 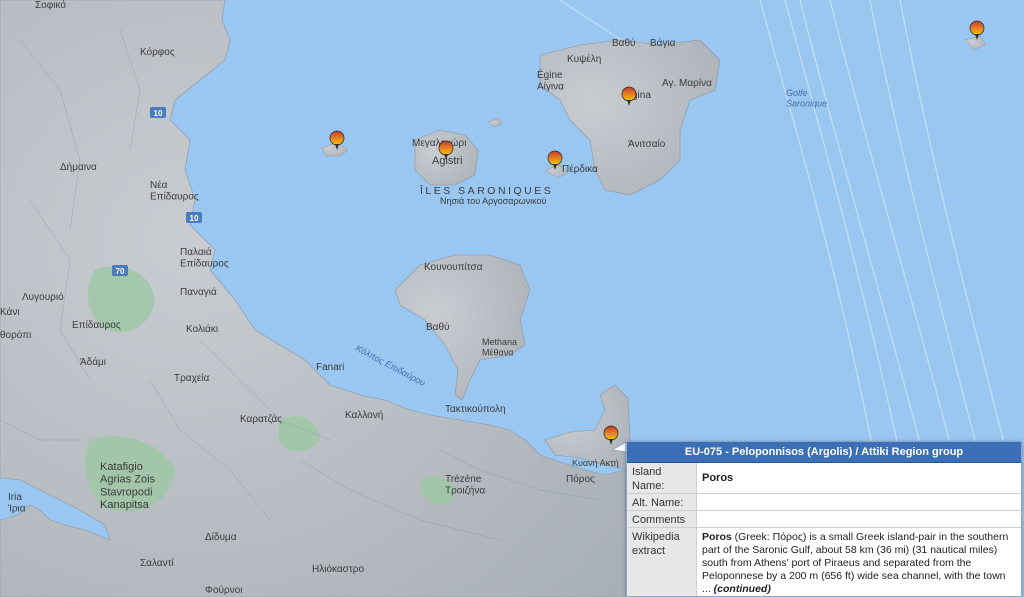 I want to click on label-epidavros: Επίδαυρος, so click(x=96, y=325).